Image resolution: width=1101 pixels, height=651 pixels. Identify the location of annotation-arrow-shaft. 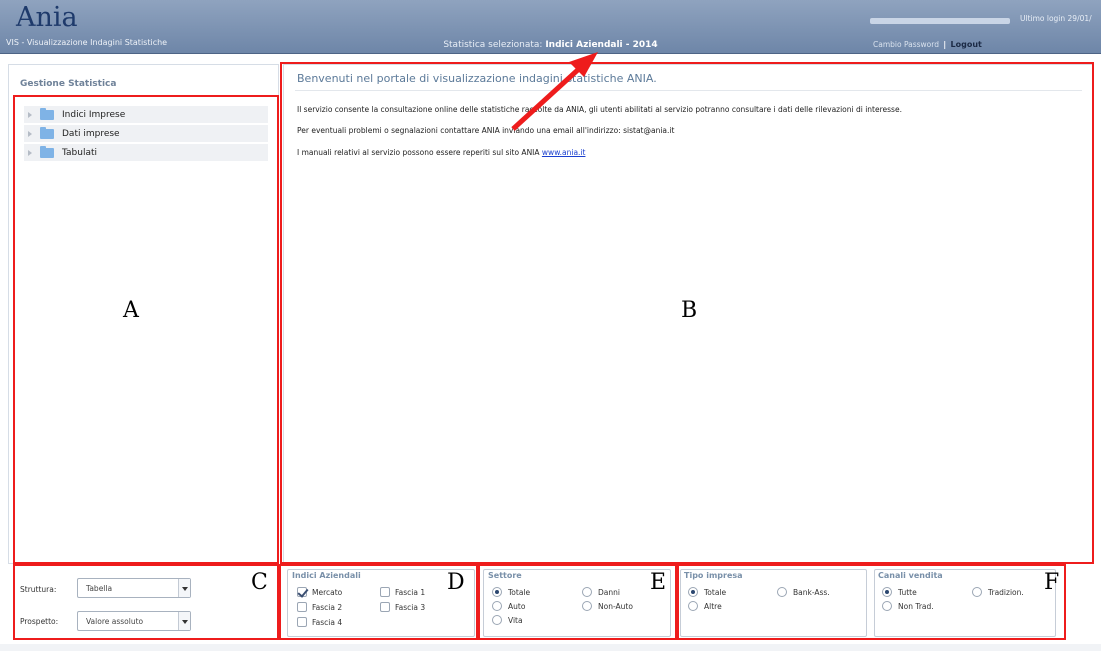
(547, 98).